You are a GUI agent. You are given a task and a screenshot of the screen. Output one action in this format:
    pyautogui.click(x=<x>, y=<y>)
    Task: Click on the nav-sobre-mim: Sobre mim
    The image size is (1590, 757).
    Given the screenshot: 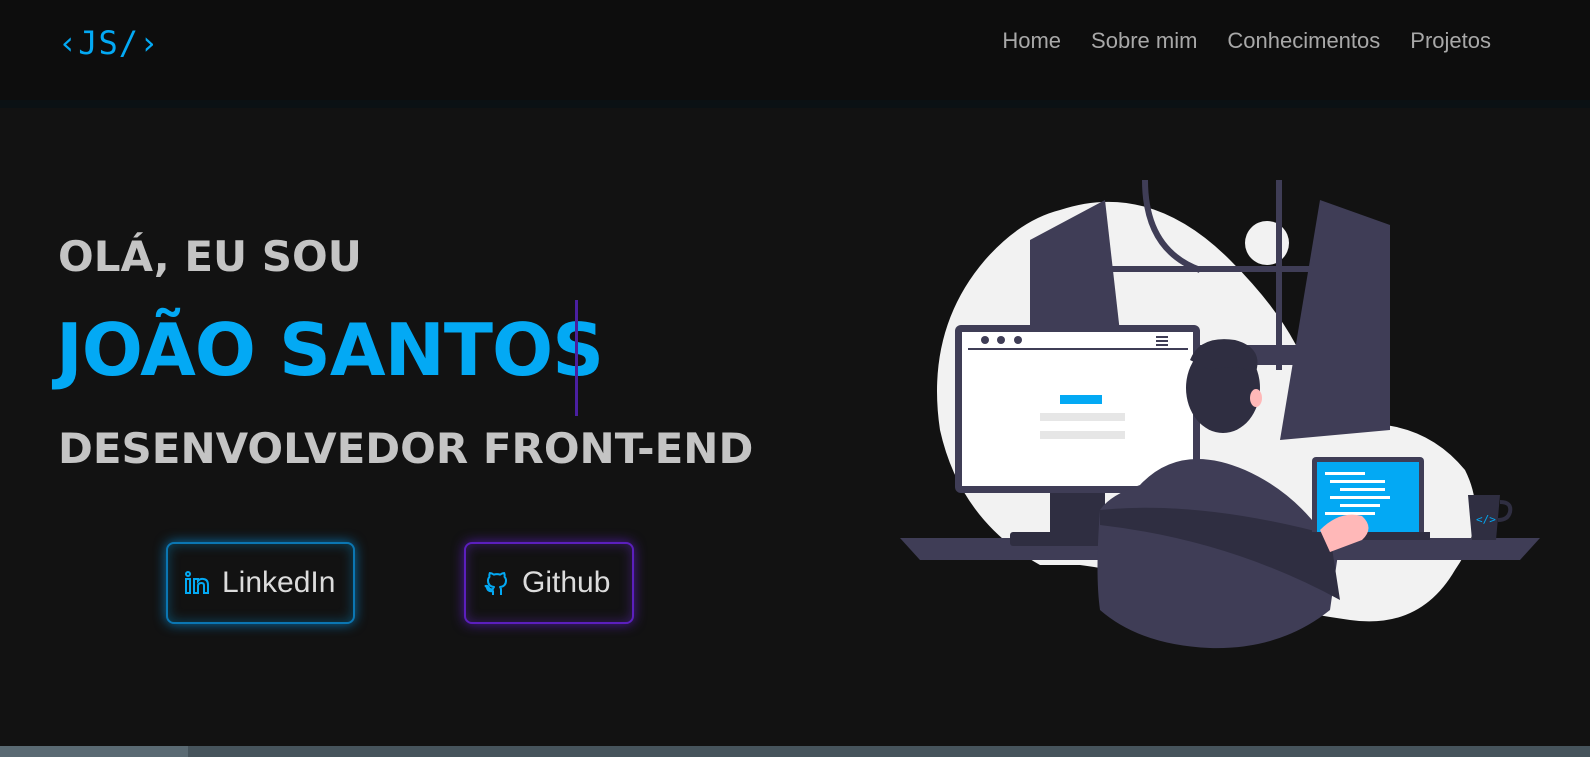 What is the action you would take?
    pyautogui.click(x=1144, y=41)
    